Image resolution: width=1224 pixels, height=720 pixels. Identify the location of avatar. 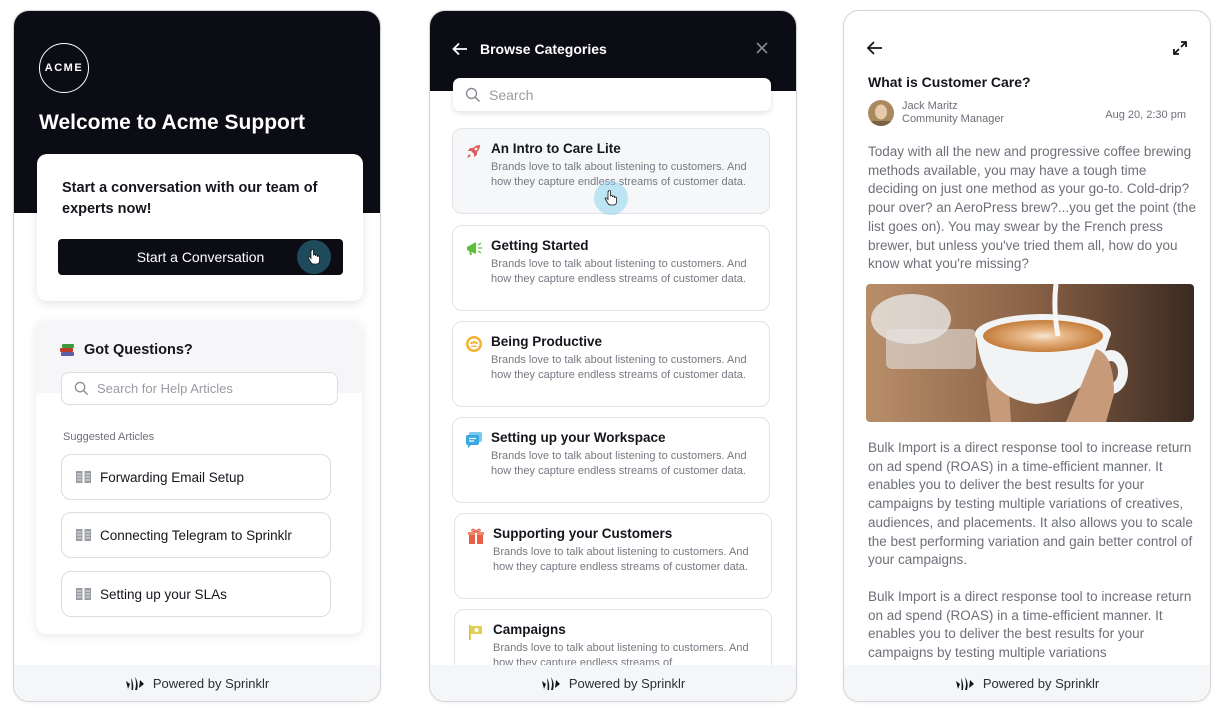
(881, 113).